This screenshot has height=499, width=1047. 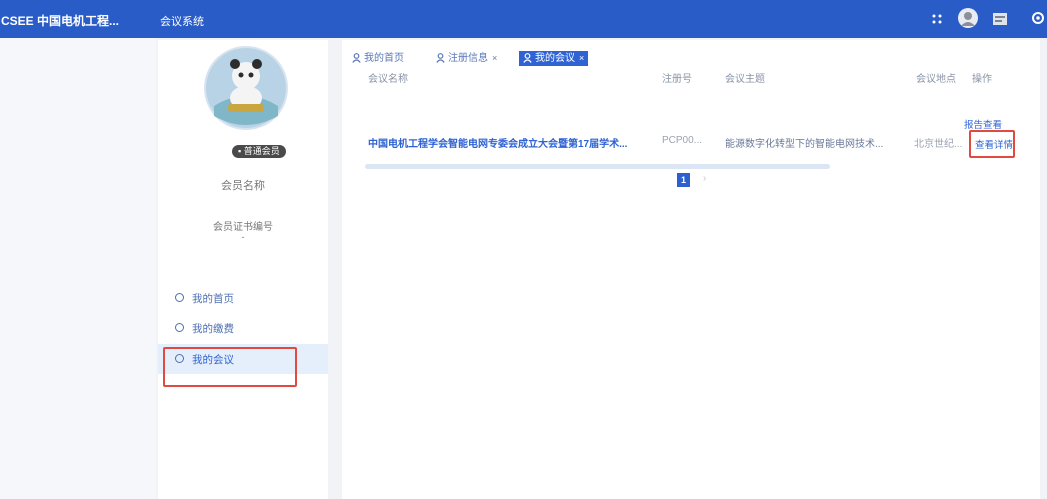 What do you see at coordinates (243, 227) in the screenshot?
I see `member-cert-label: 会员证书编号` at bounding box center [243, 227].